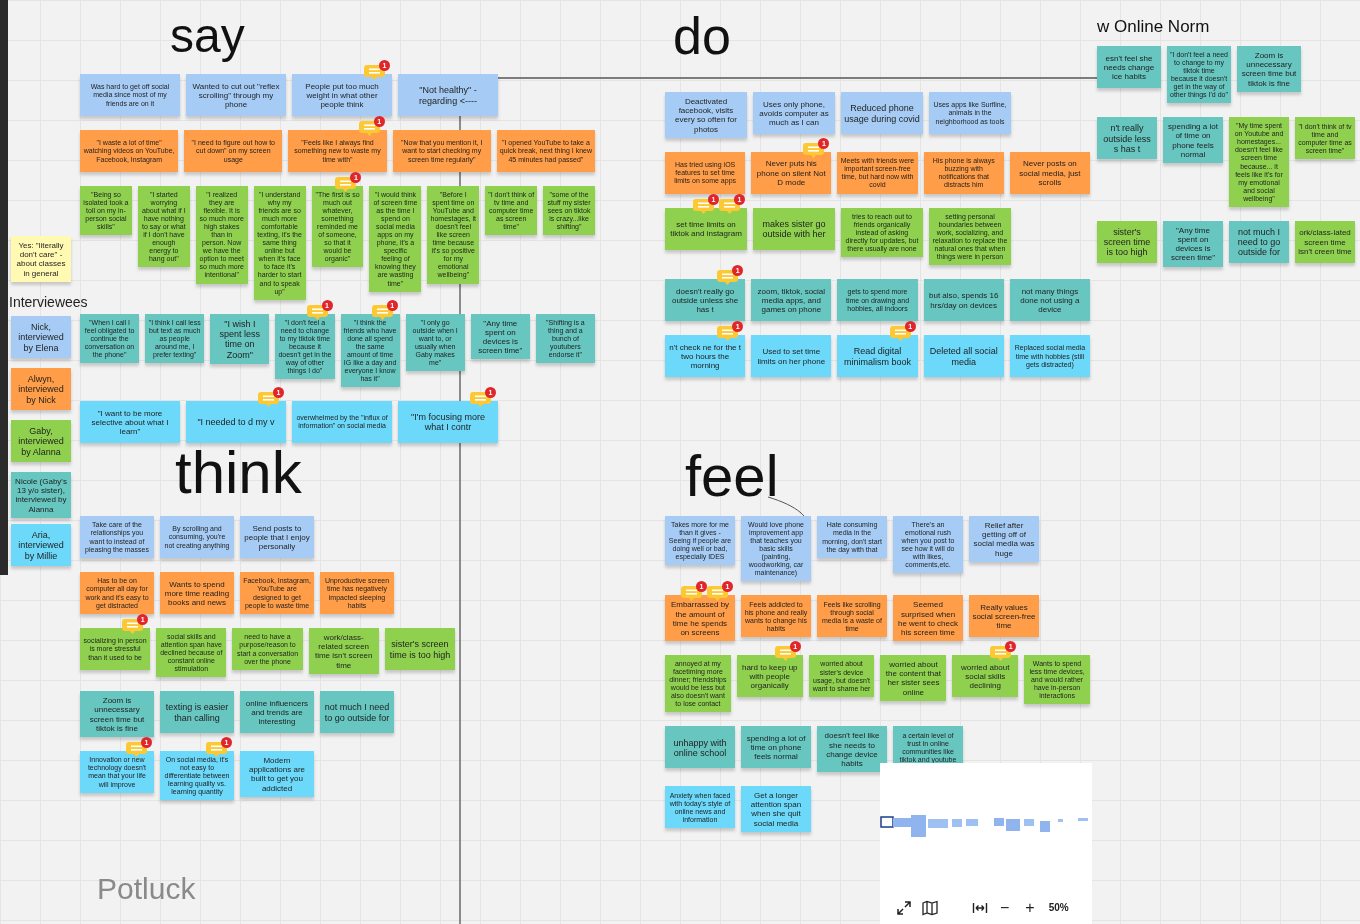 This screenshot has width=1360, height=924. Describe the element at coordinates (794, 113) in the screenshot. I see `note-text: Uses only phone, avoids computer as much as I can` at that location.